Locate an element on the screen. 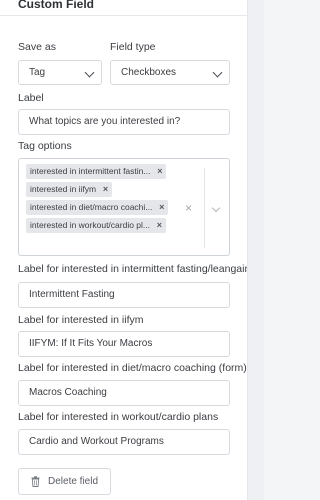 The image size is (320, 500). tag-chip-label: interested in iifym is located at coordinates (63, 189).